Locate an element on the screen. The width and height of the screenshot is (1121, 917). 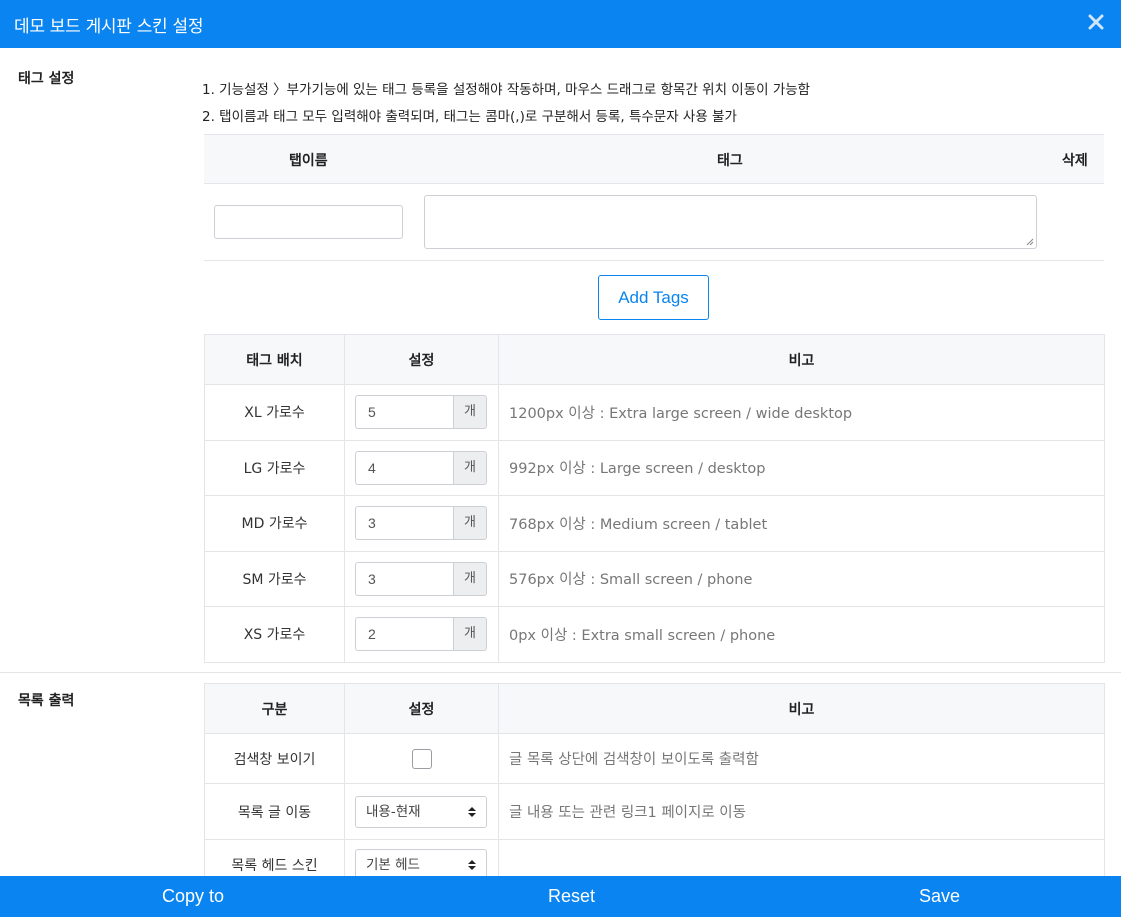
row-note: 글 목록 상단에 검색창이 보이도록 출력함 is located at coordinates (801, 758).